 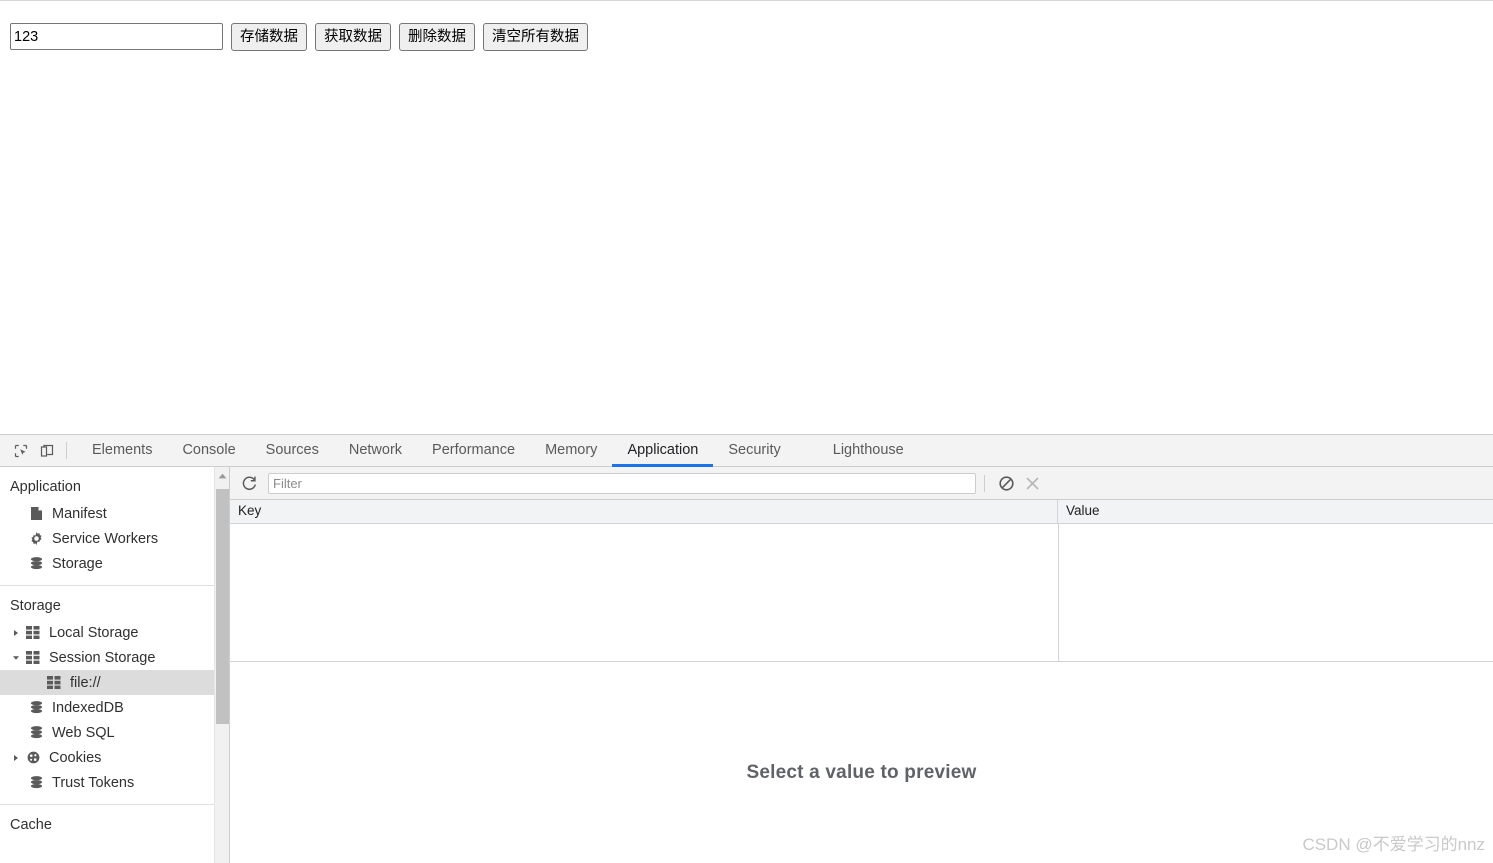 I want to click on sidebar-item-storage: Storage, so click(x=114, y=563).